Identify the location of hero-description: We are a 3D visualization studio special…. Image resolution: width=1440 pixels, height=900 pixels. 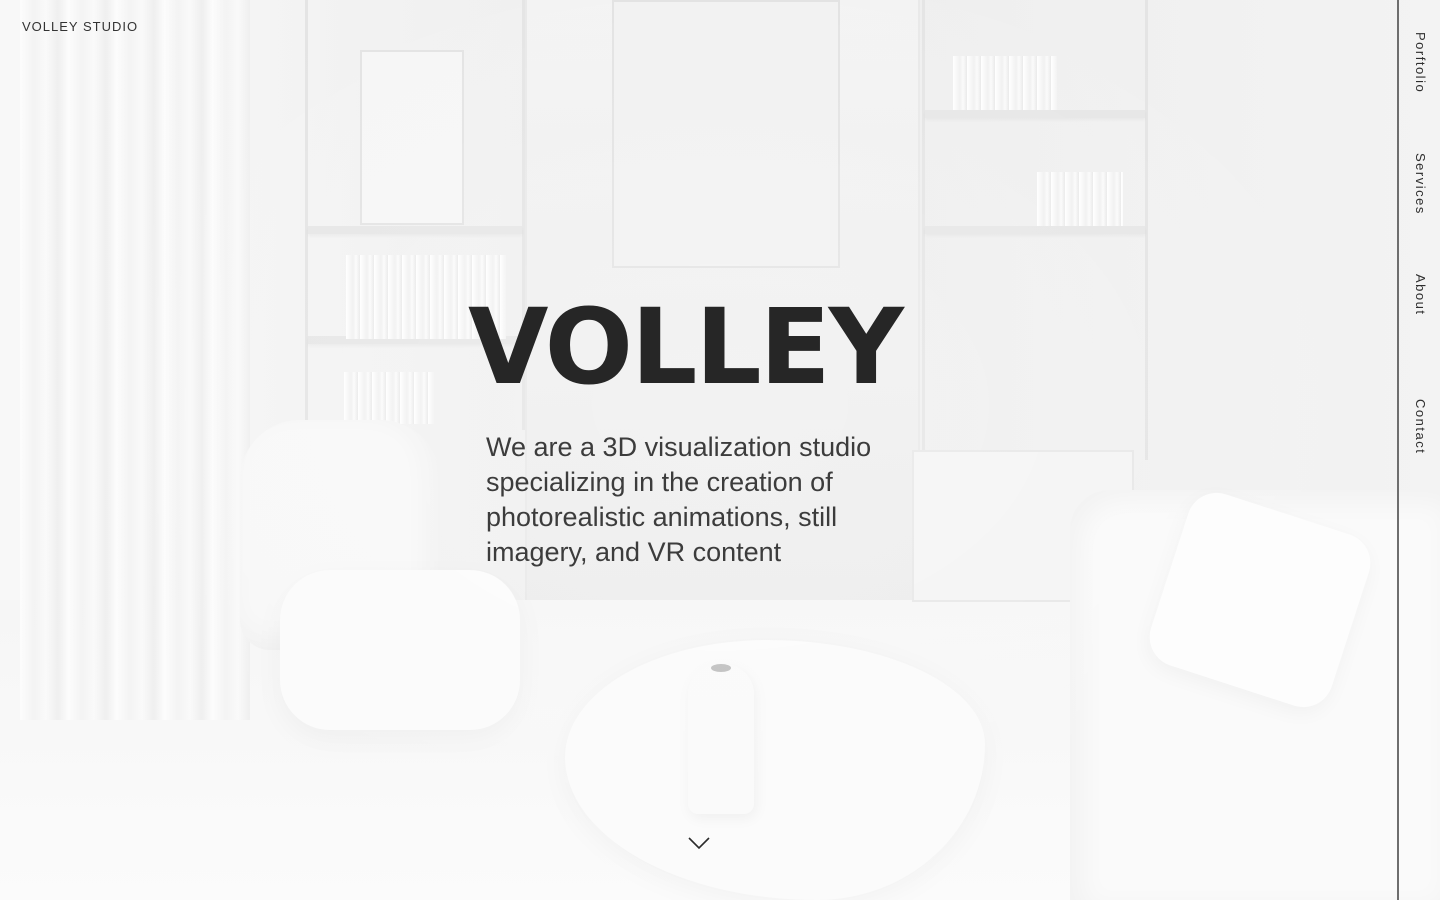
(679, 499).